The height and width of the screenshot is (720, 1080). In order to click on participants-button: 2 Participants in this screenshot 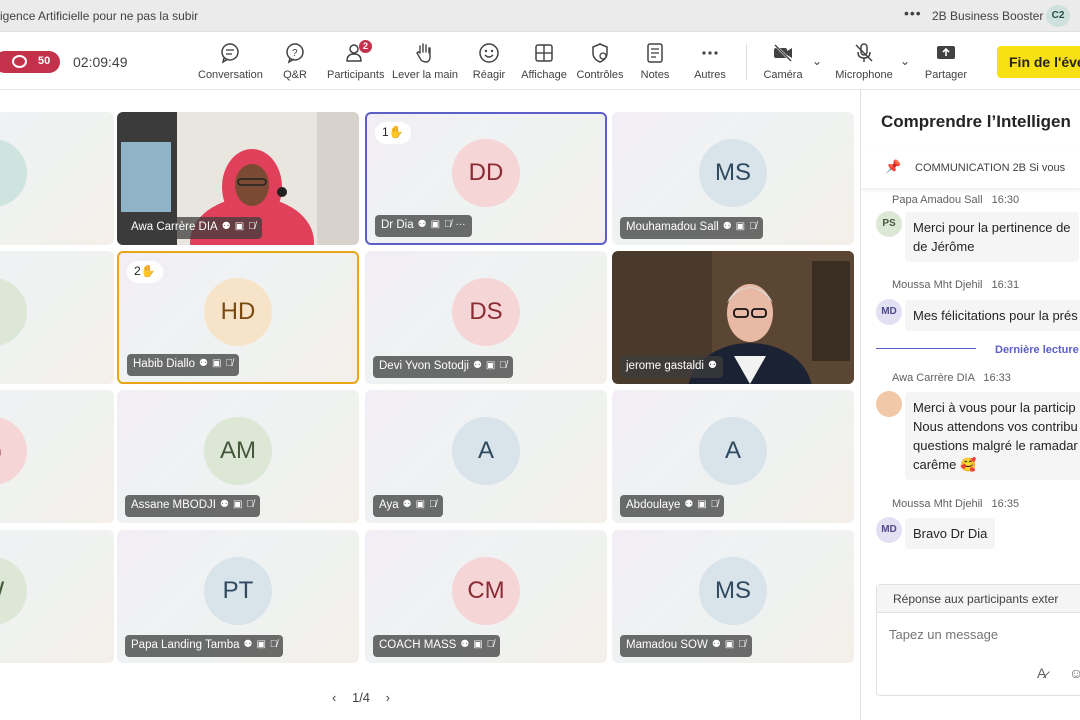, I will do `click(356, 63)`.